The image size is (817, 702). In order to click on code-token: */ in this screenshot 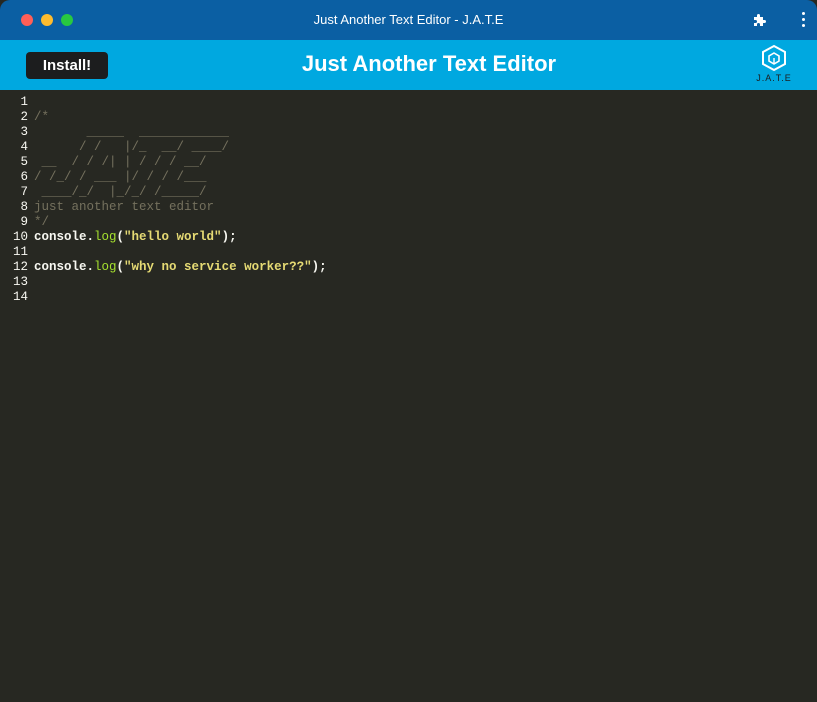, I will do `click(42, 222)`.